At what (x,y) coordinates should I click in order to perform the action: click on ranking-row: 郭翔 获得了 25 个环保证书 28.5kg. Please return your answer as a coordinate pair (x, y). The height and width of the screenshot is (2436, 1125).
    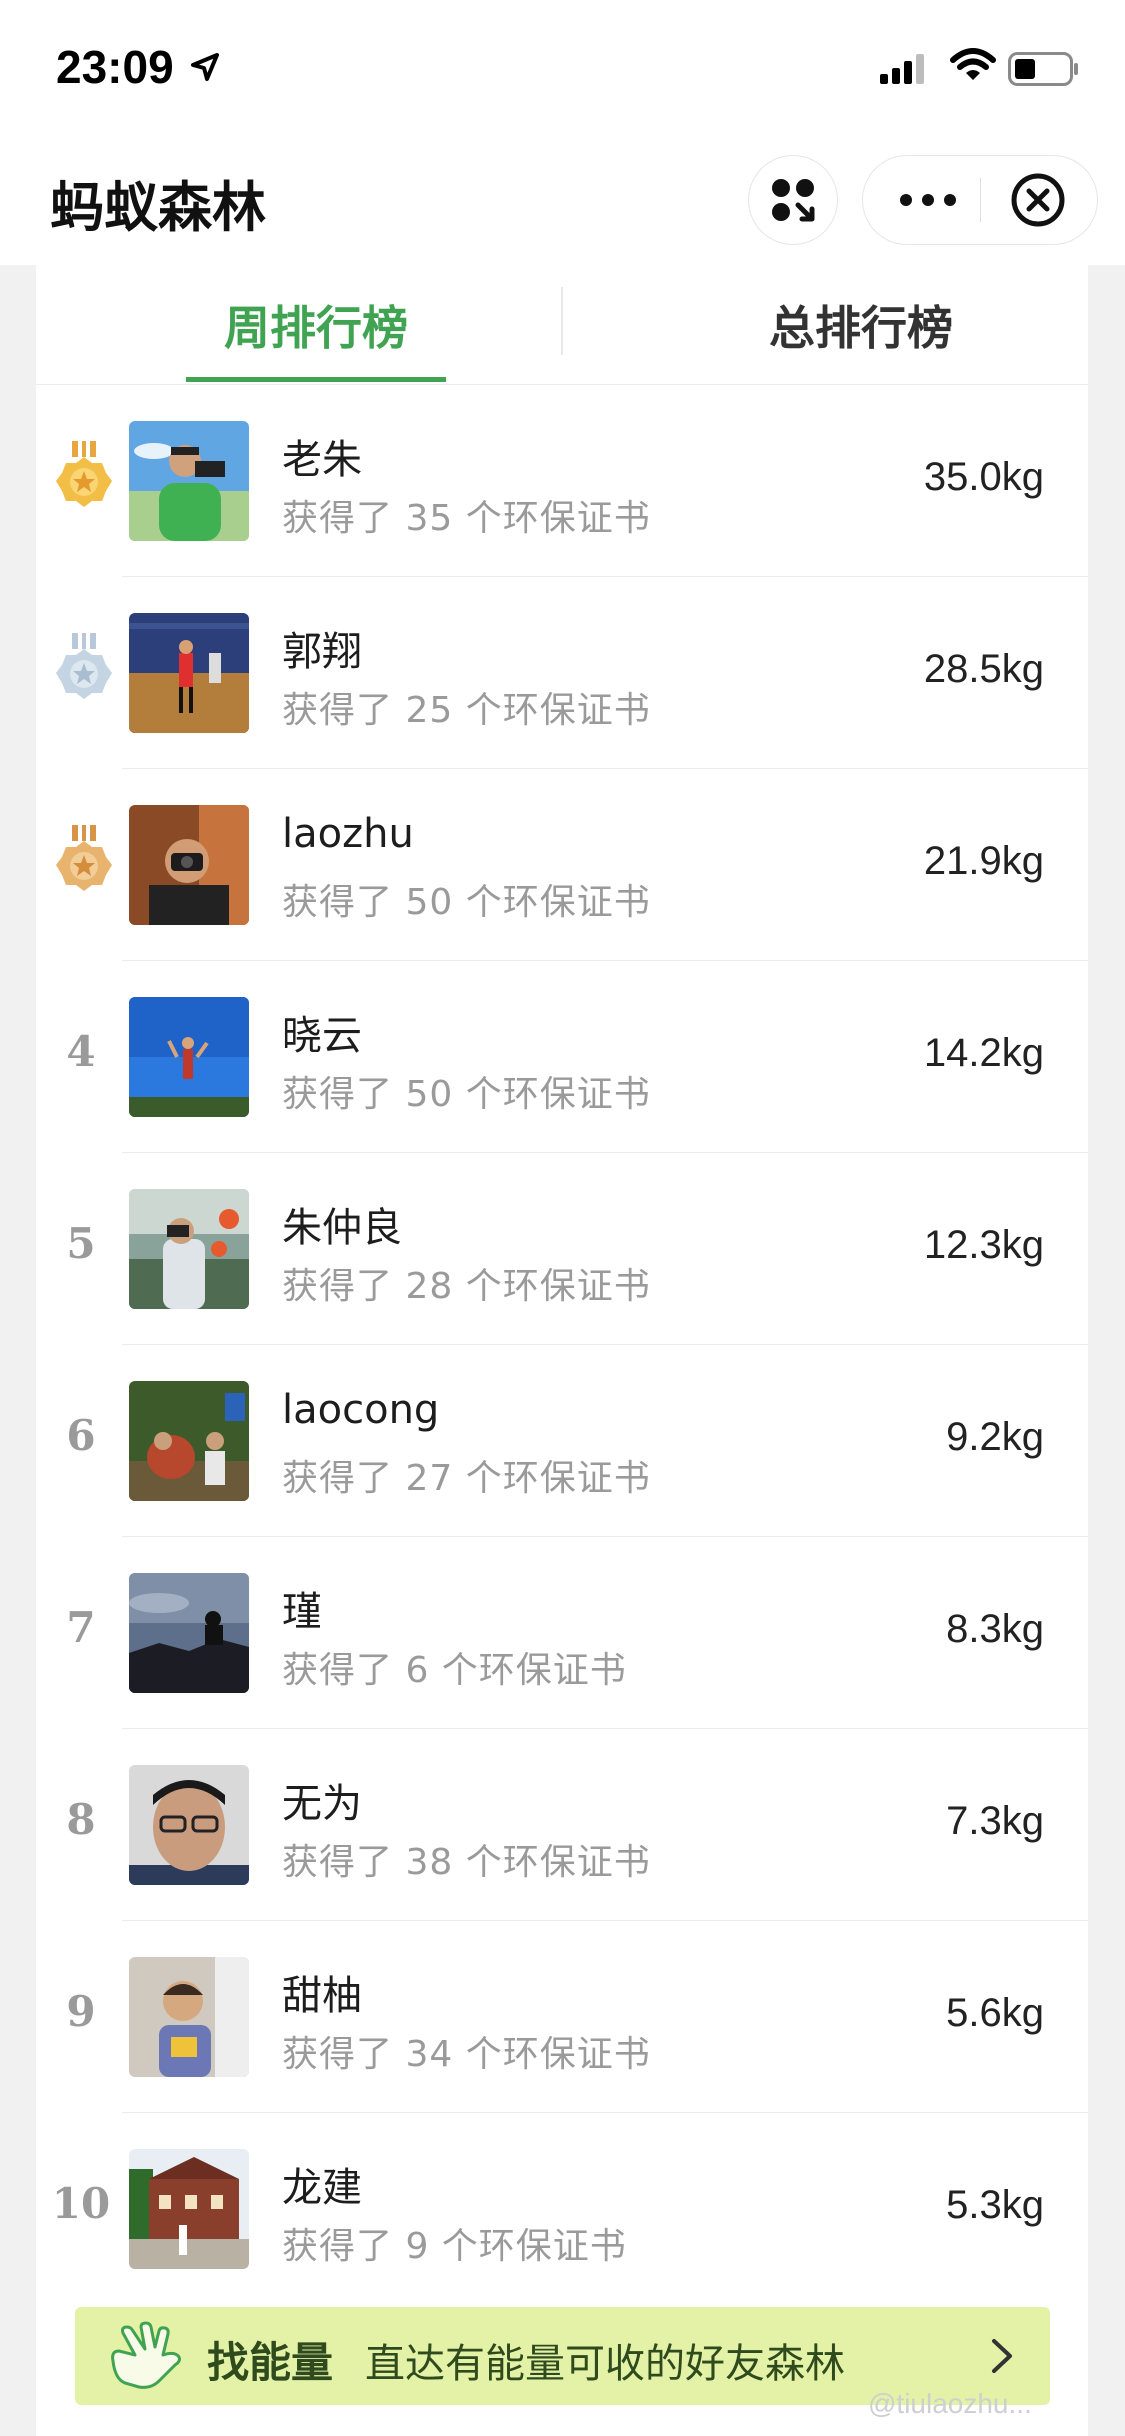
    Looking at the image, I should click on (562, 673).